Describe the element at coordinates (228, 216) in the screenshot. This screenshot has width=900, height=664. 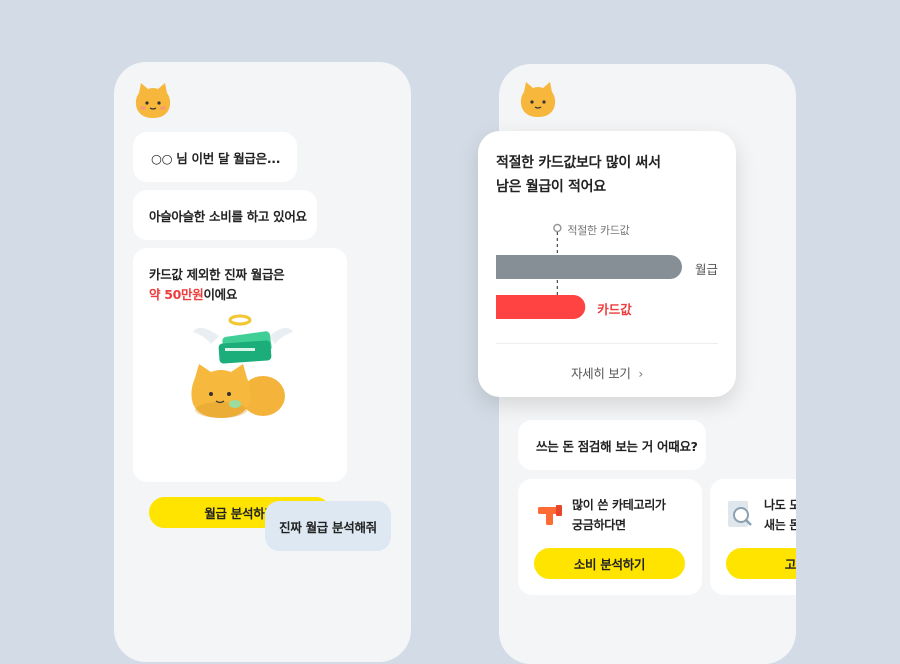
I see `status-text: 아슬아슬한 소비를 하고 있어요` at that location.